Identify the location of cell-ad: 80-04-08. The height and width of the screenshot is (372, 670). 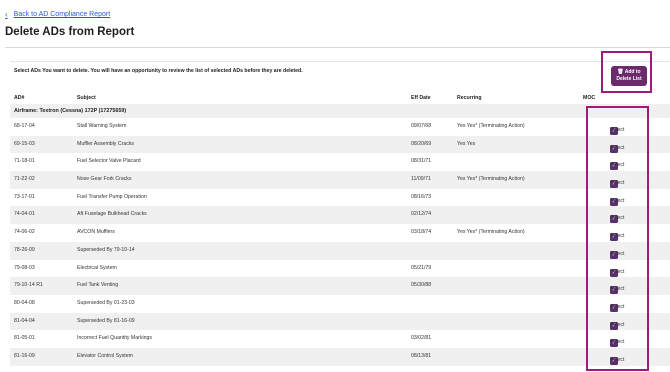
(24, 302).